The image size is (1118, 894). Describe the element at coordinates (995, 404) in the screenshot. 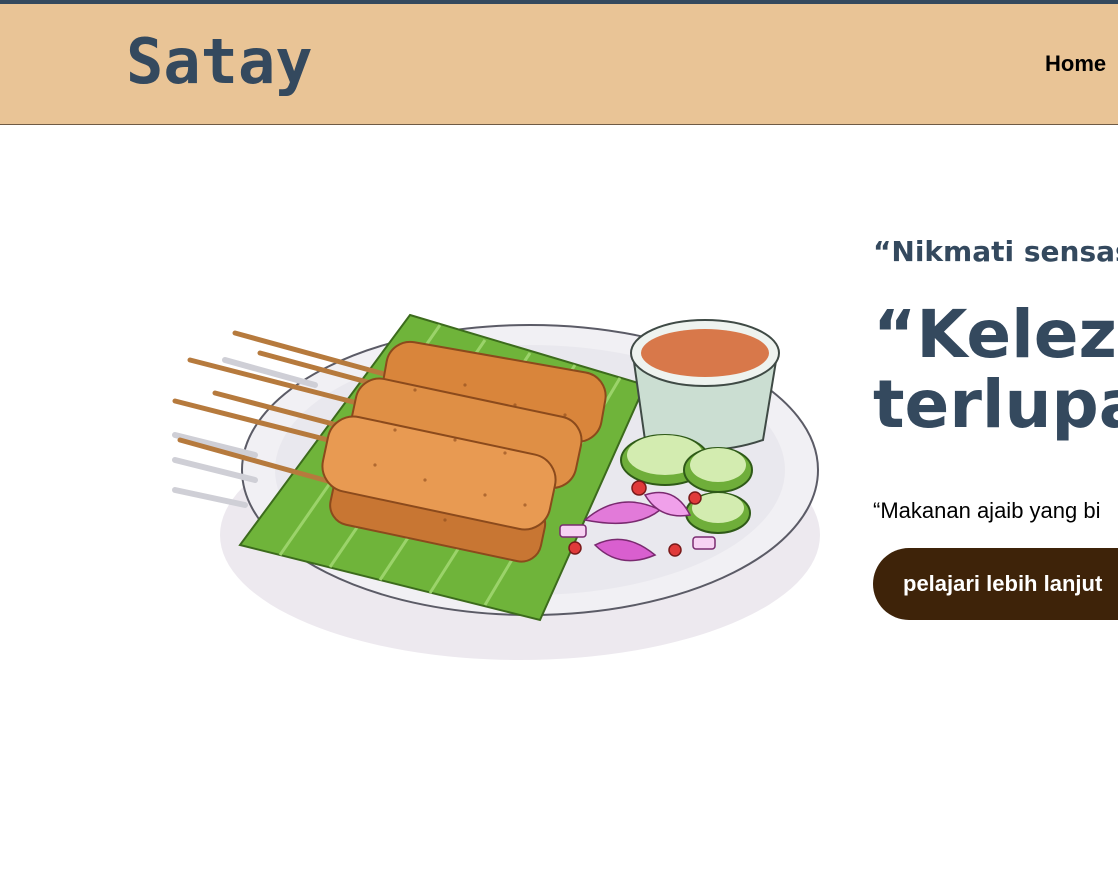

I see `hero-headline-line-2: terlupak` at that location.